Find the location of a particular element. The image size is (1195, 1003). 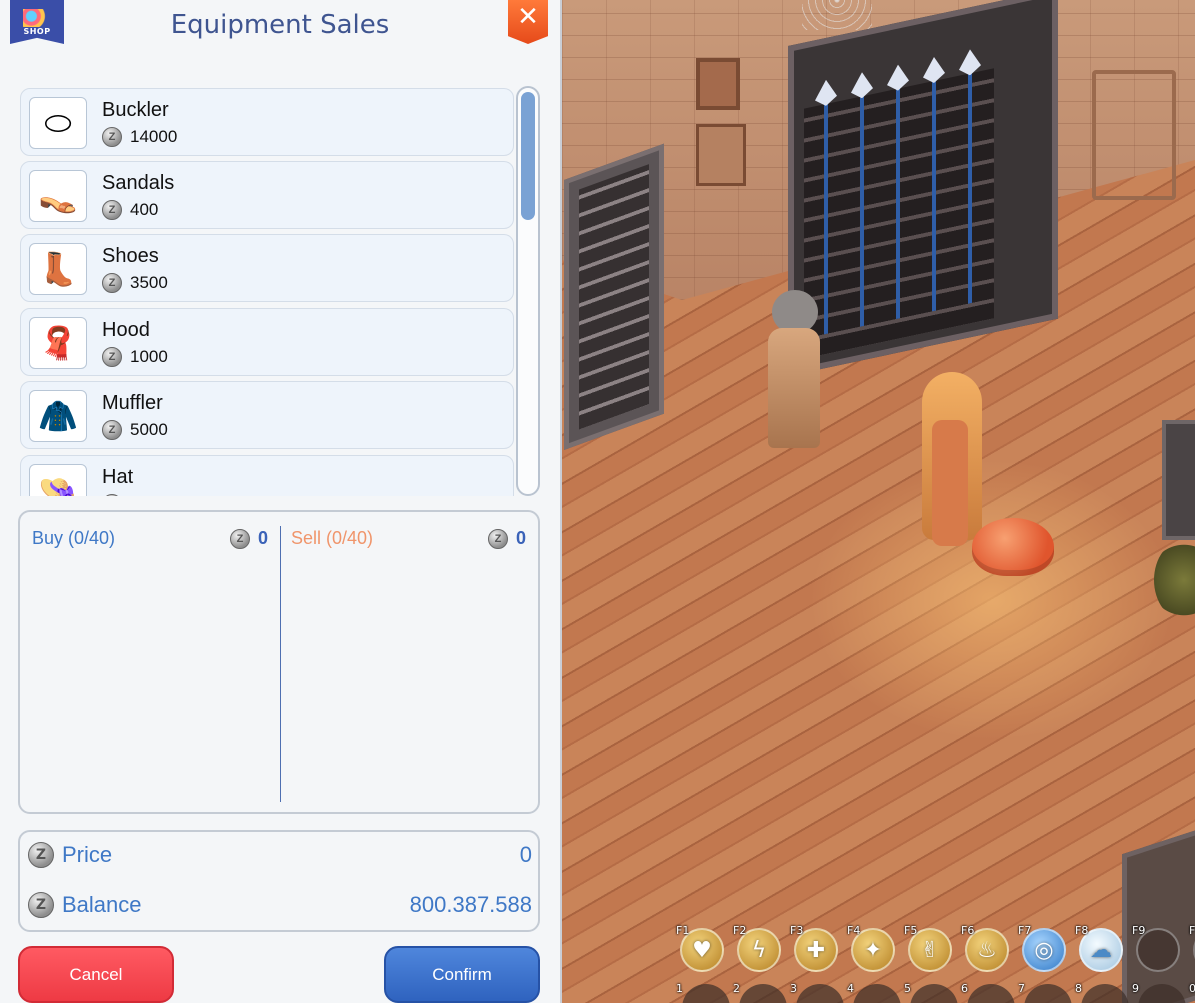

confirm-button: Confirm is located at coordinates (462, 974).